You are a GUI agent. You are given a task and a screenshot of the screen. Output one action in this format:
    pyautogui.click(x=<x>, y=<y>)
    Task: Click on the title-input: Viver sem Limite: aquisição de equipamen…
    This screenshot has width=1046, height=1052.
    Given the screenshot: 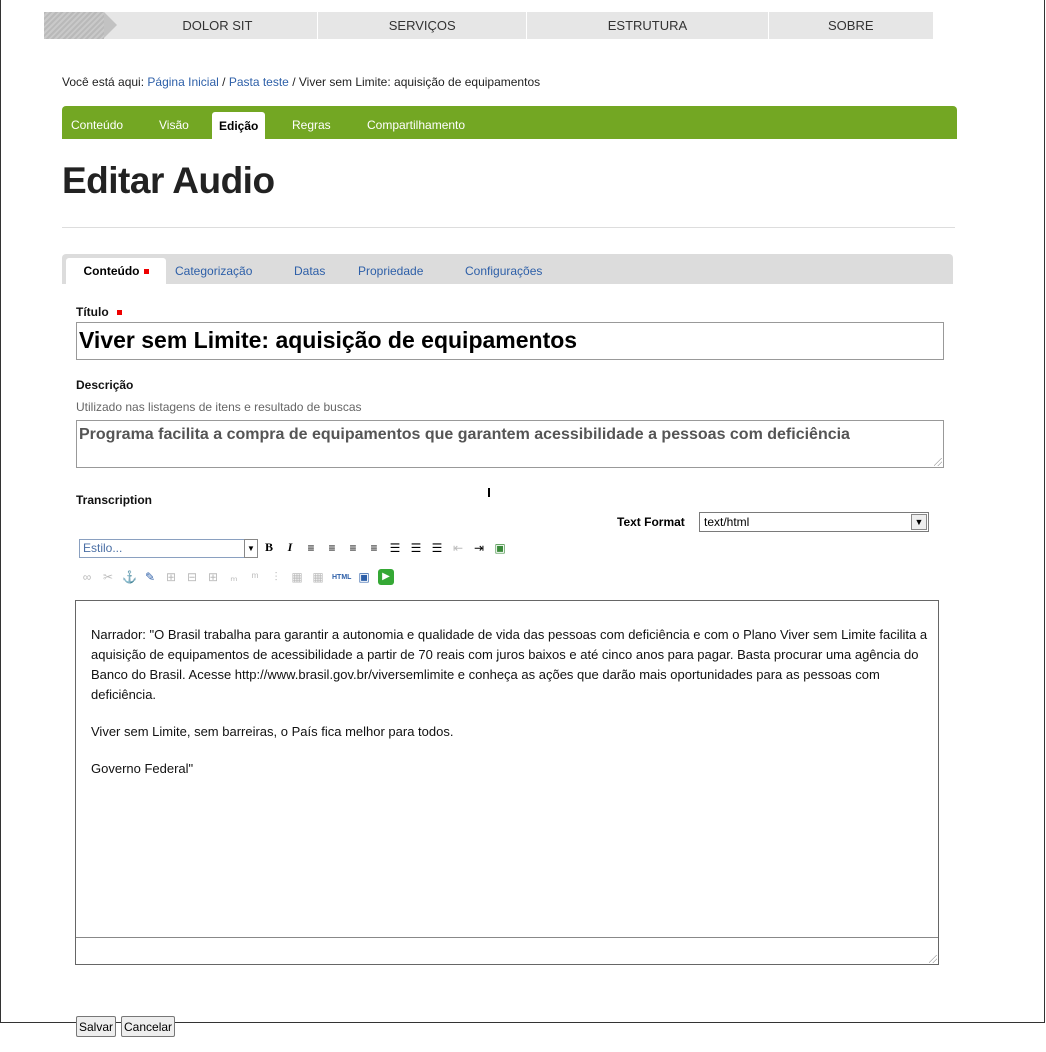 What is the action you would take?
    pyautogui.click(x=510, y=341)
    